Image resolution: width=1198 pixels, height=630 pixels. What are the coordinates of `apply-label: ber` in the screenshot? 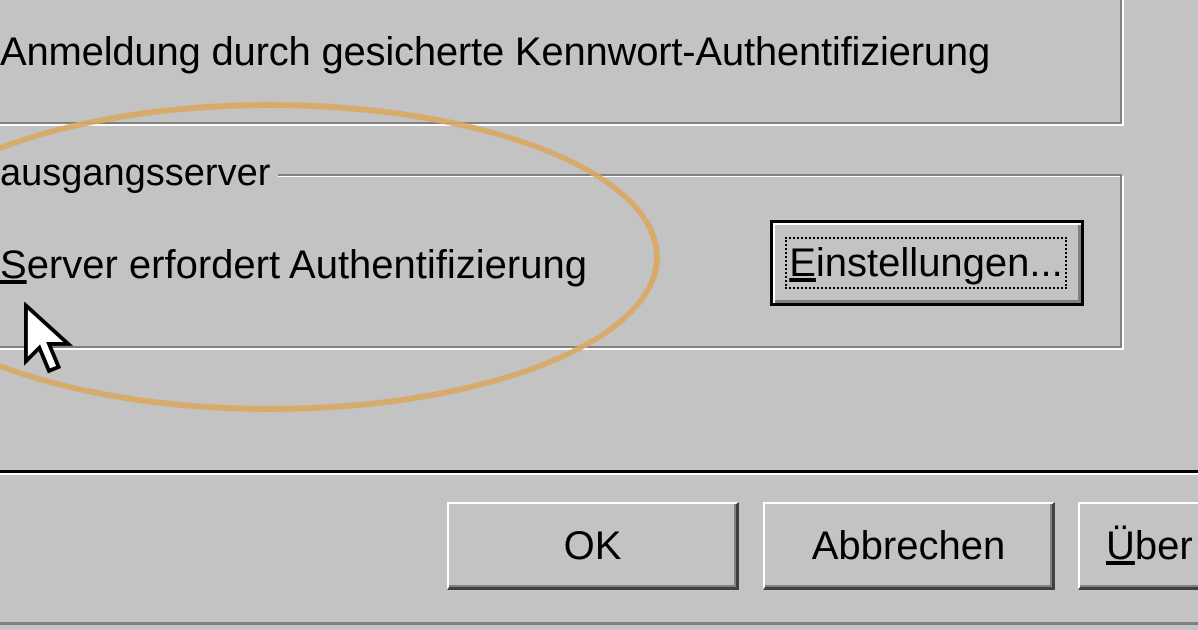 It's located at (1163, 545).